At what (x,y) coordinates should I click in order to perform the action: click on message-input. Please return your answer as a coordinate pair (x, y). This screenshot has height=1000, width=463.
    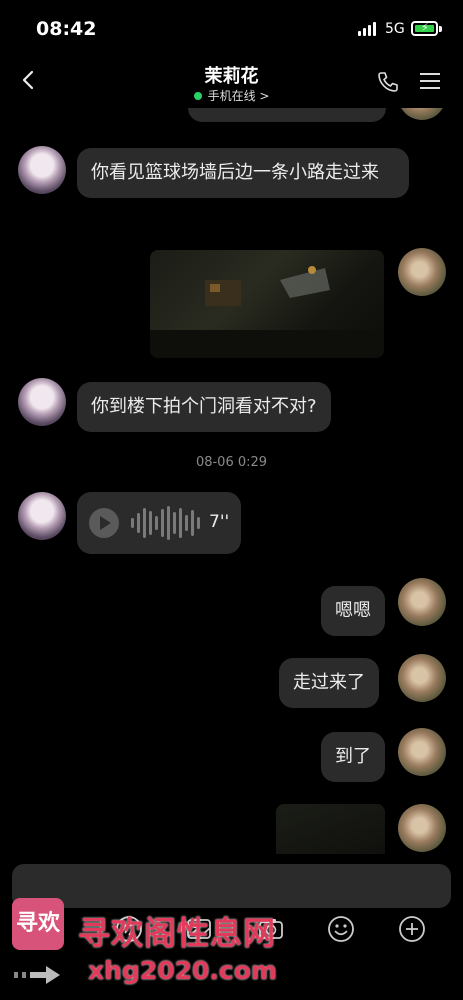
    Looking at the image, I should click on (231, 886).